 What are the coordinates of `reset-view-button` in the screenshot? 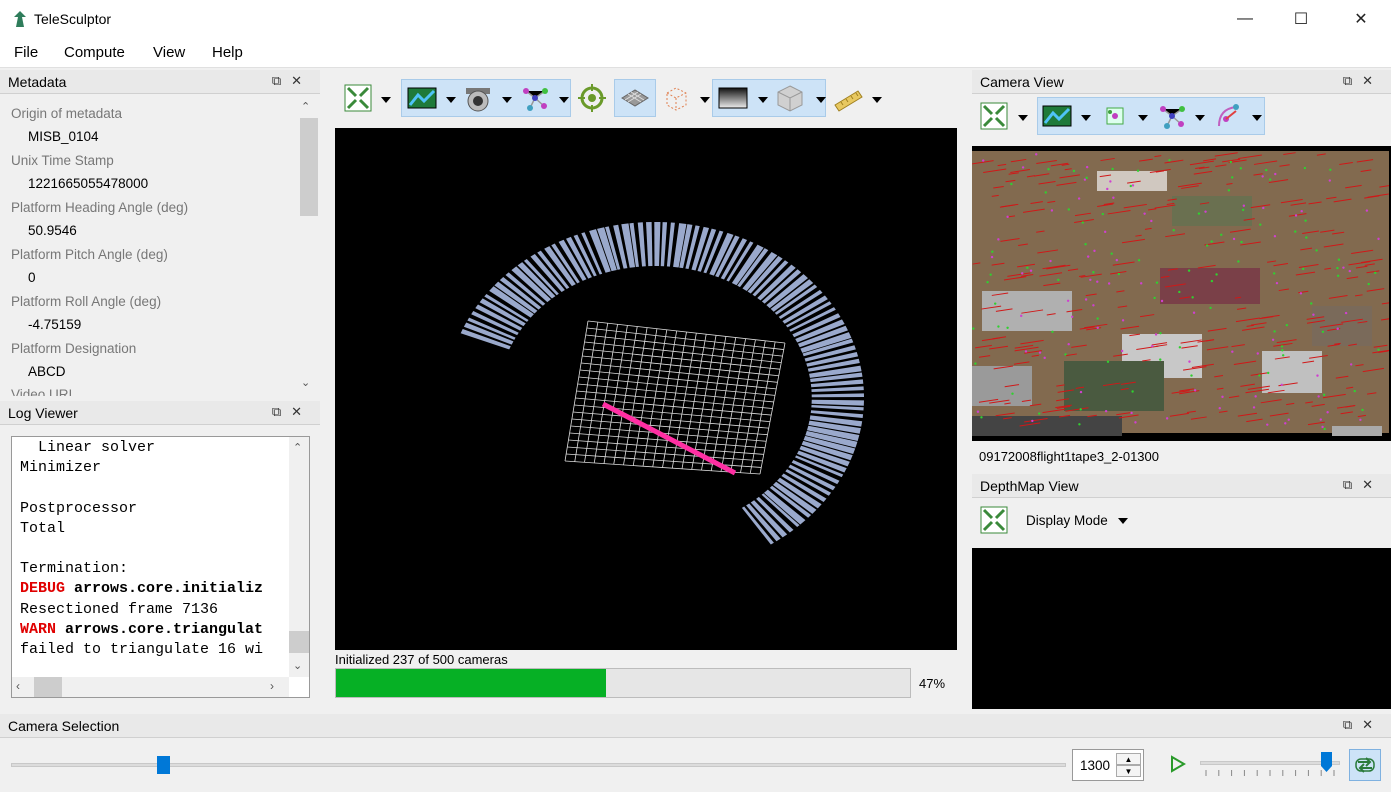 It's located at (358, 98).